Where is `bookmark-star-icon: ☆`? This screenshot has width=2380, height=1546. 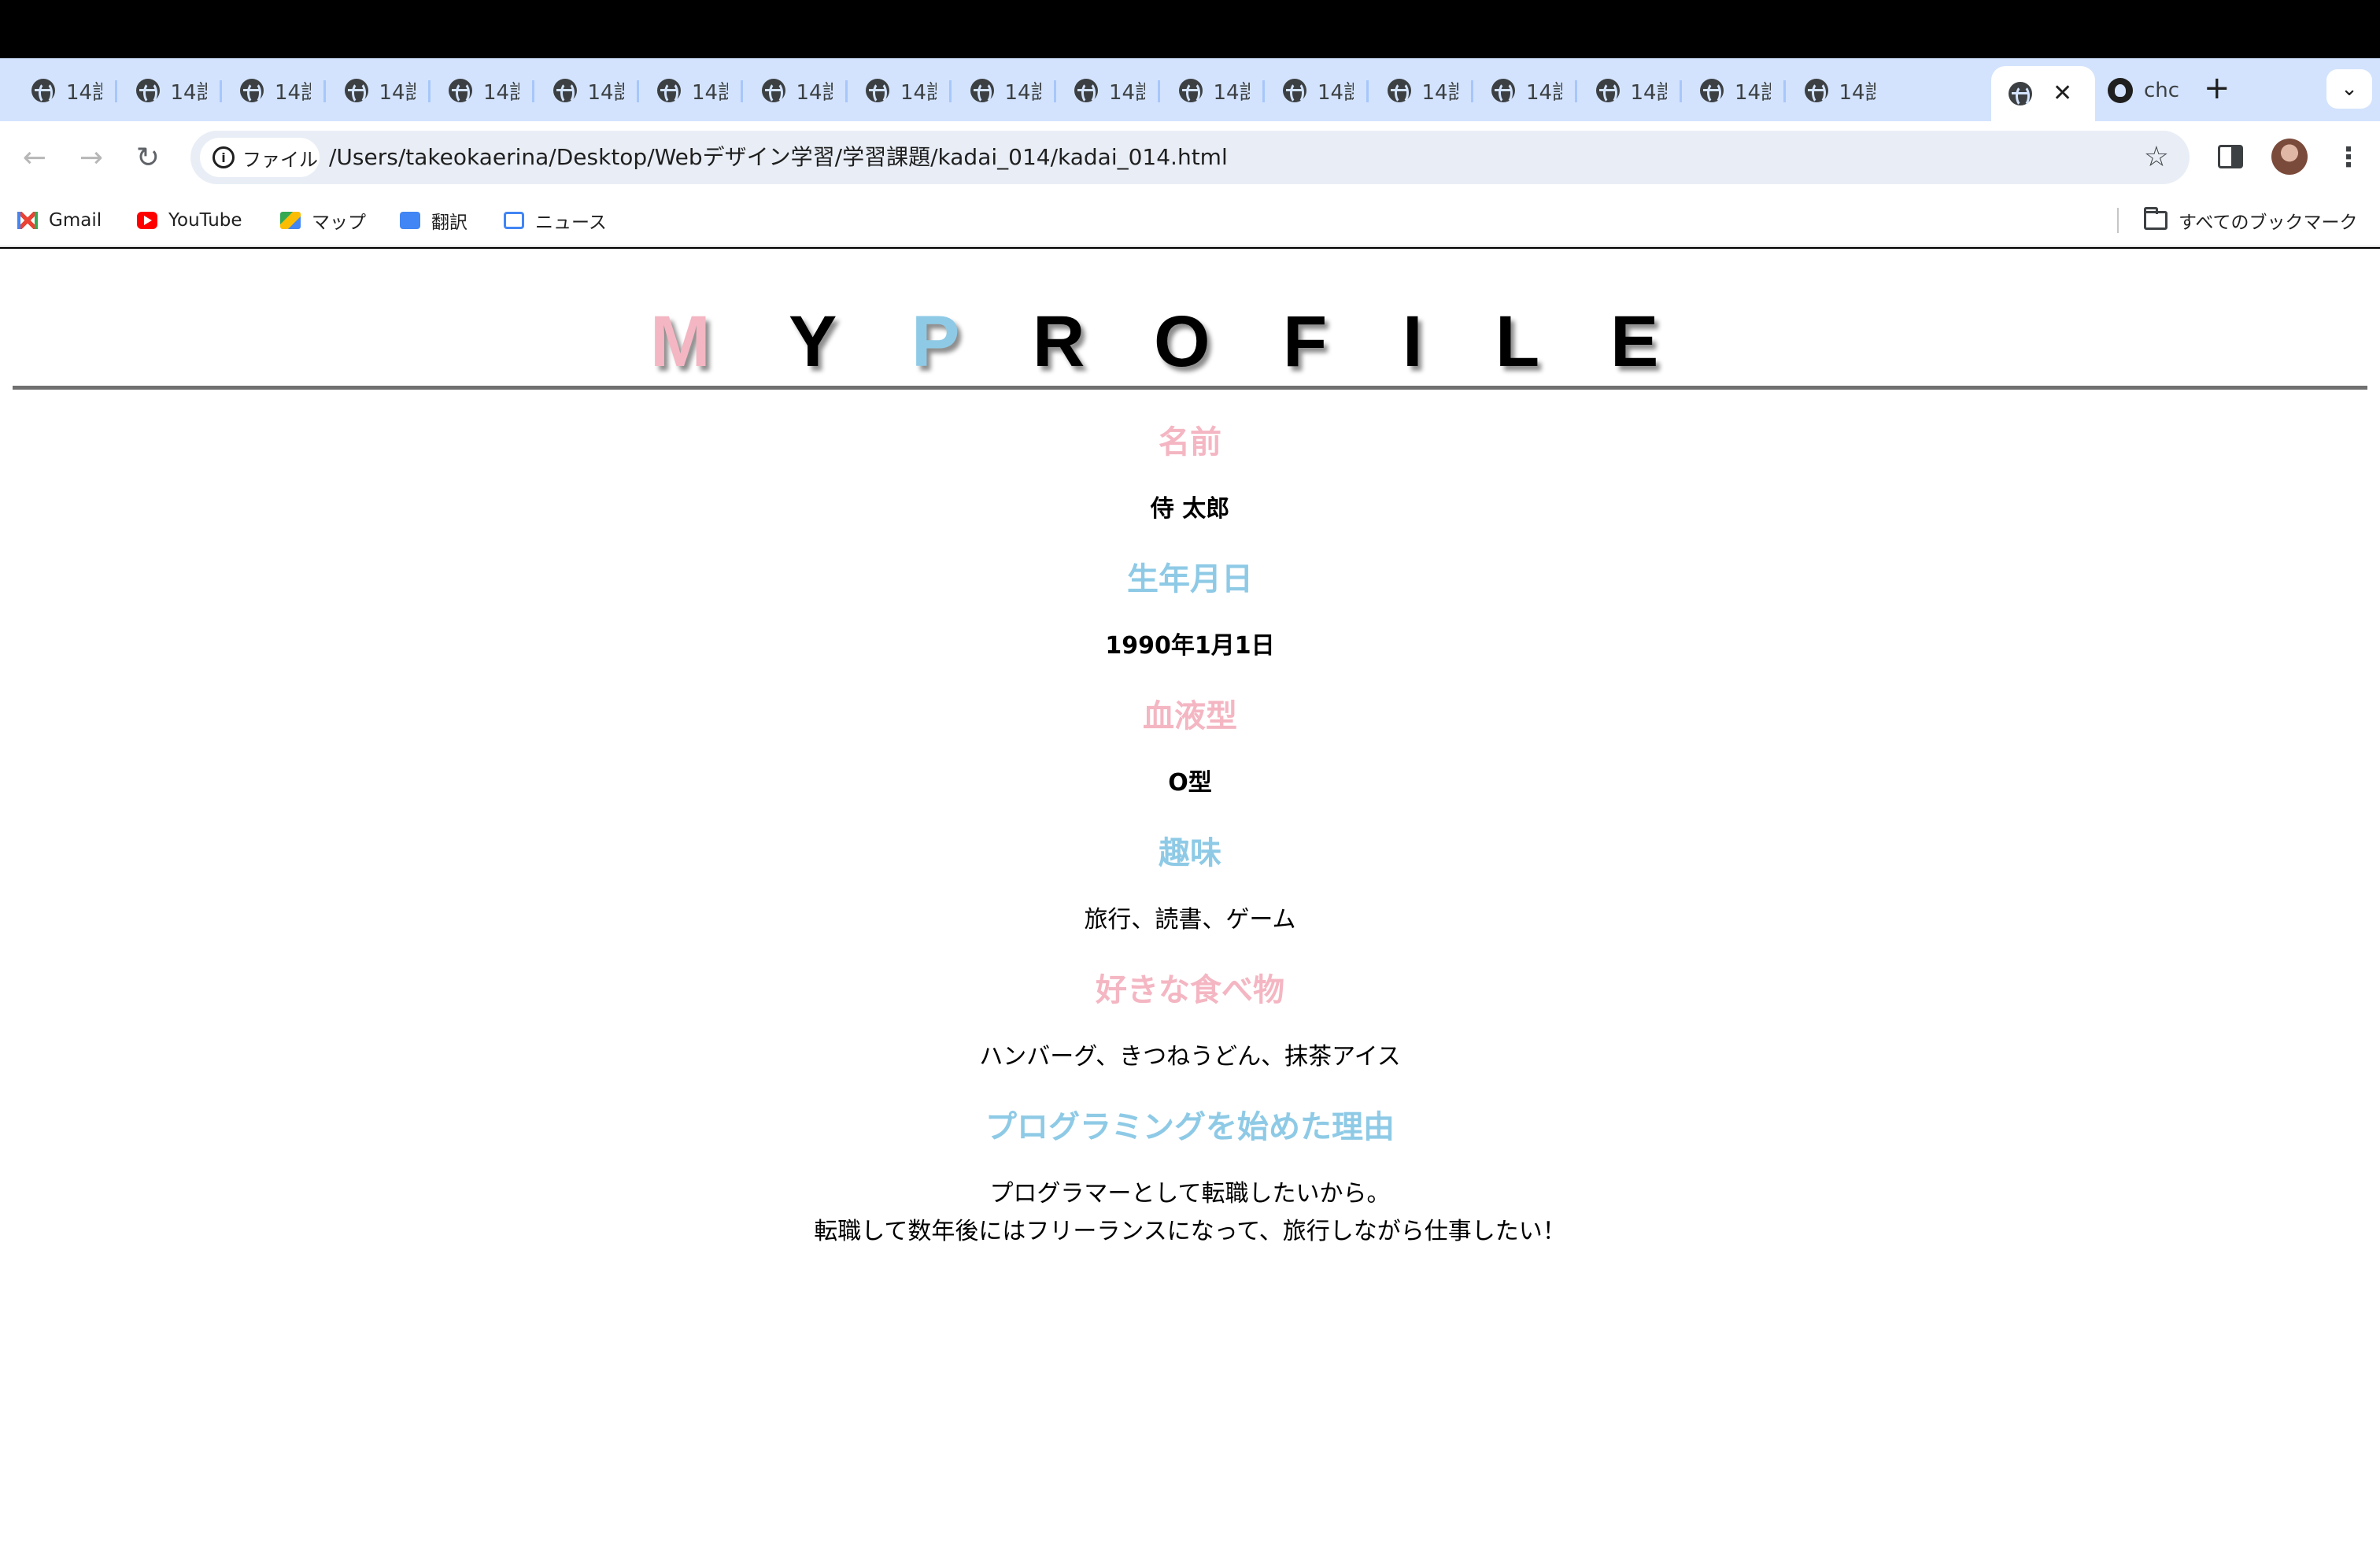
bookmark-star-icon: ☆ is located at coordinates (2156, 157).